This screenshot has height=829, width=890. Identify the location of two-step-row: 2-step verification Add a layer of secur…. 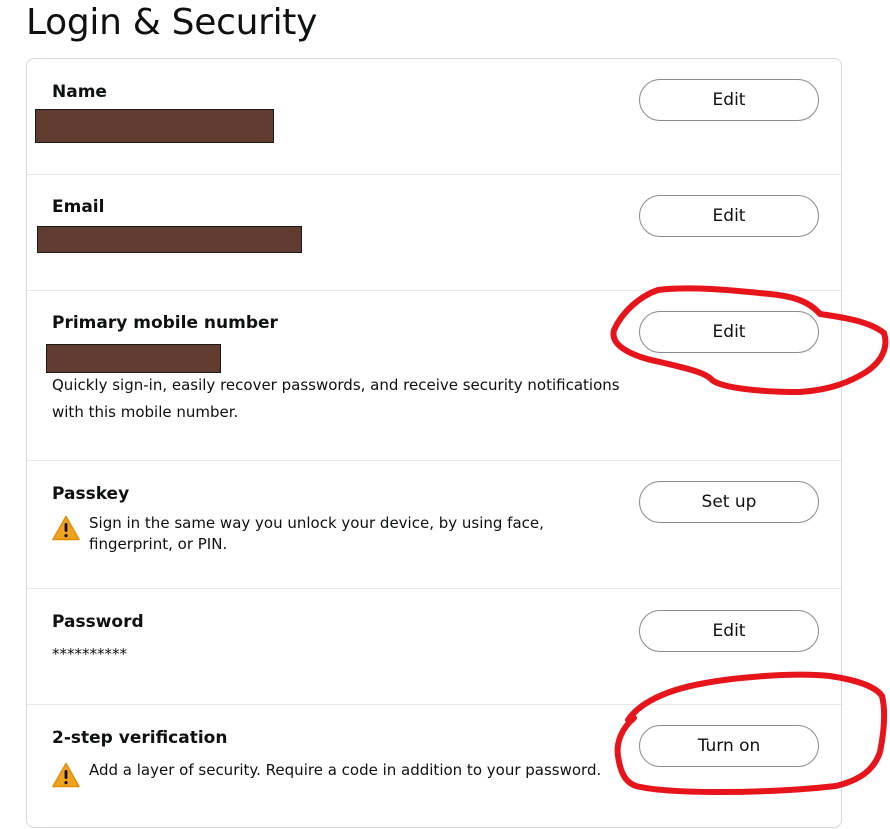
(435, 766).